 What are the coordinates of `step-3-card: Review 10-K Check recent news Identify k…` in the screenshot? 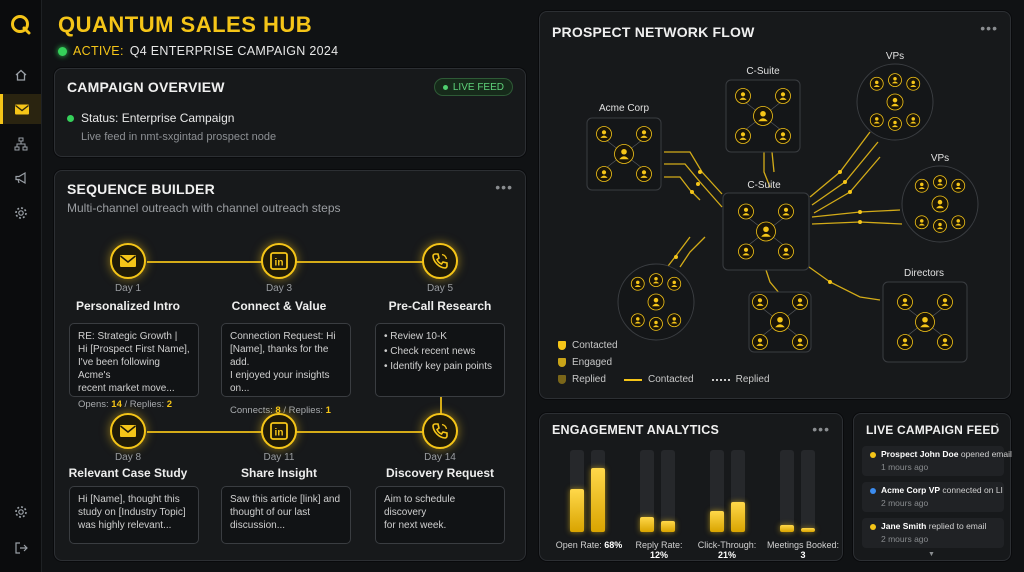 It's located at (440, 360).